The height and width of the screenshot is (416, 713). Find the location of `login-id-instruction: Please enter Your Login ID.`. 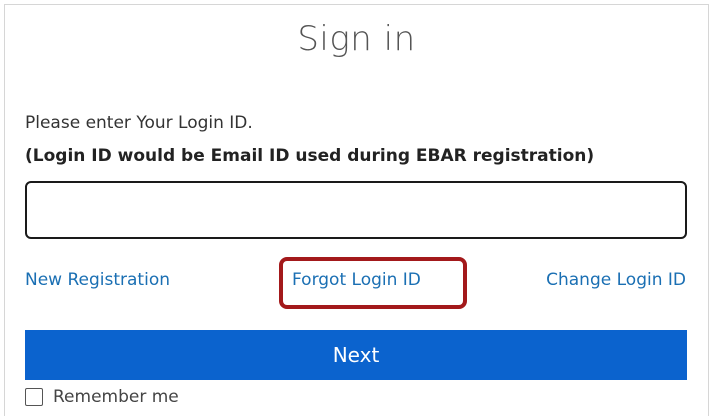

login-id-instruction: Please enter Your Login ID. is located at coordinates (139, 123).